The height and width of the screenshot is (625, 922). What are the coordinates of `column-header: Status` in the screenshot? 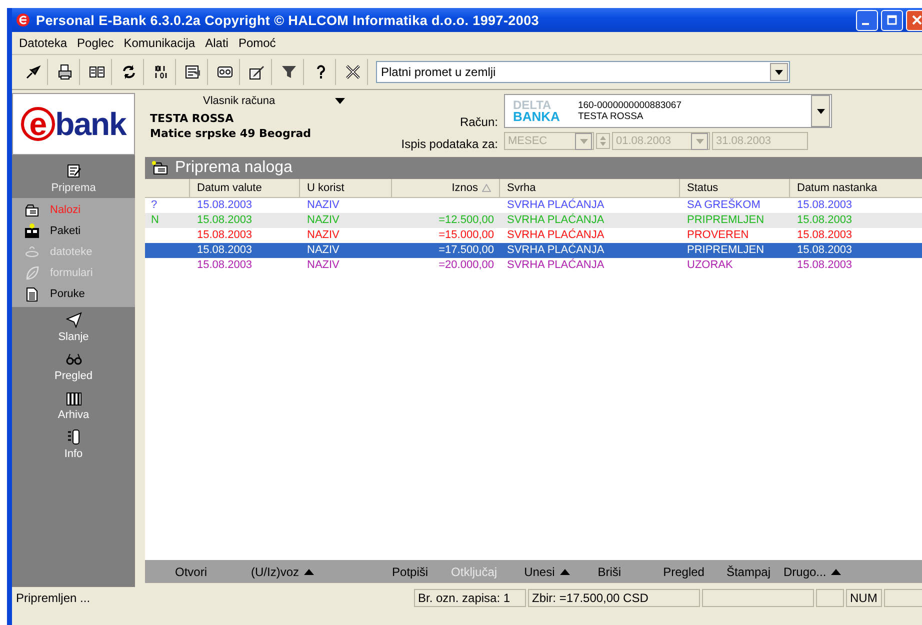 It's located at (735, 188).